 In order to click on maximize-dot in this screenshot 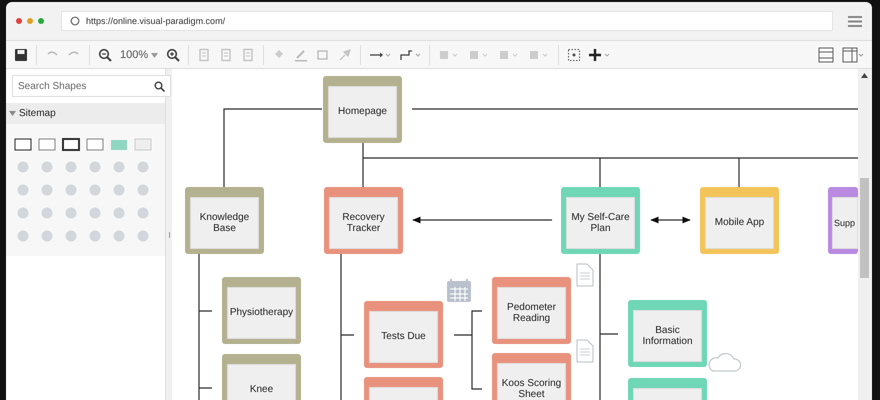, I will do `click(41, 21)`.